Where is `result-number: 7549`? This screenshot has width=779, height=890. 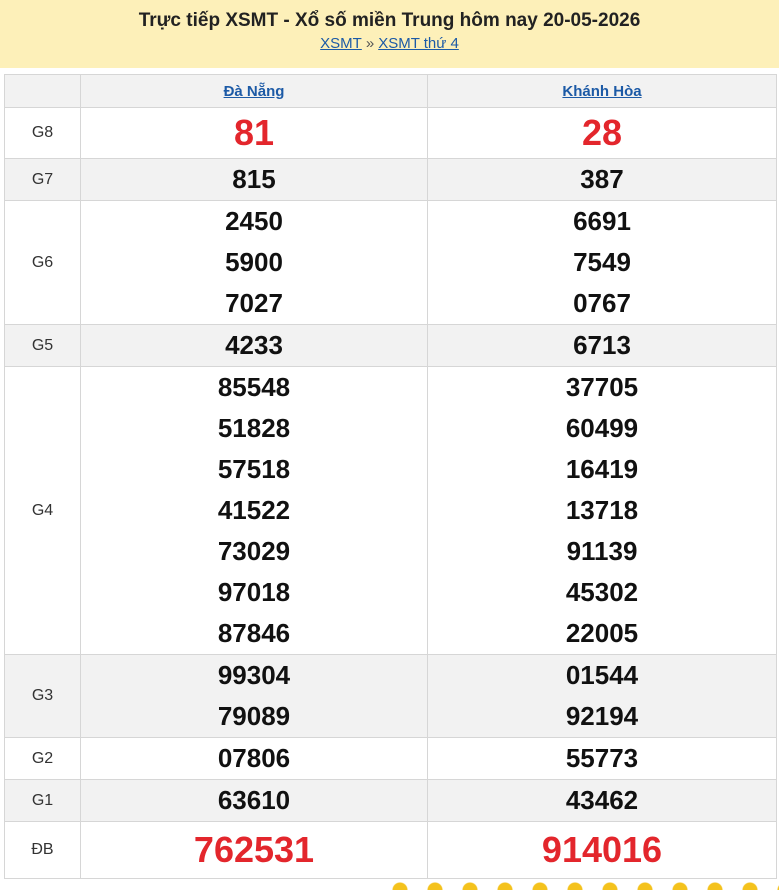
result-number: 7549 is located at coordinates (602, 262).